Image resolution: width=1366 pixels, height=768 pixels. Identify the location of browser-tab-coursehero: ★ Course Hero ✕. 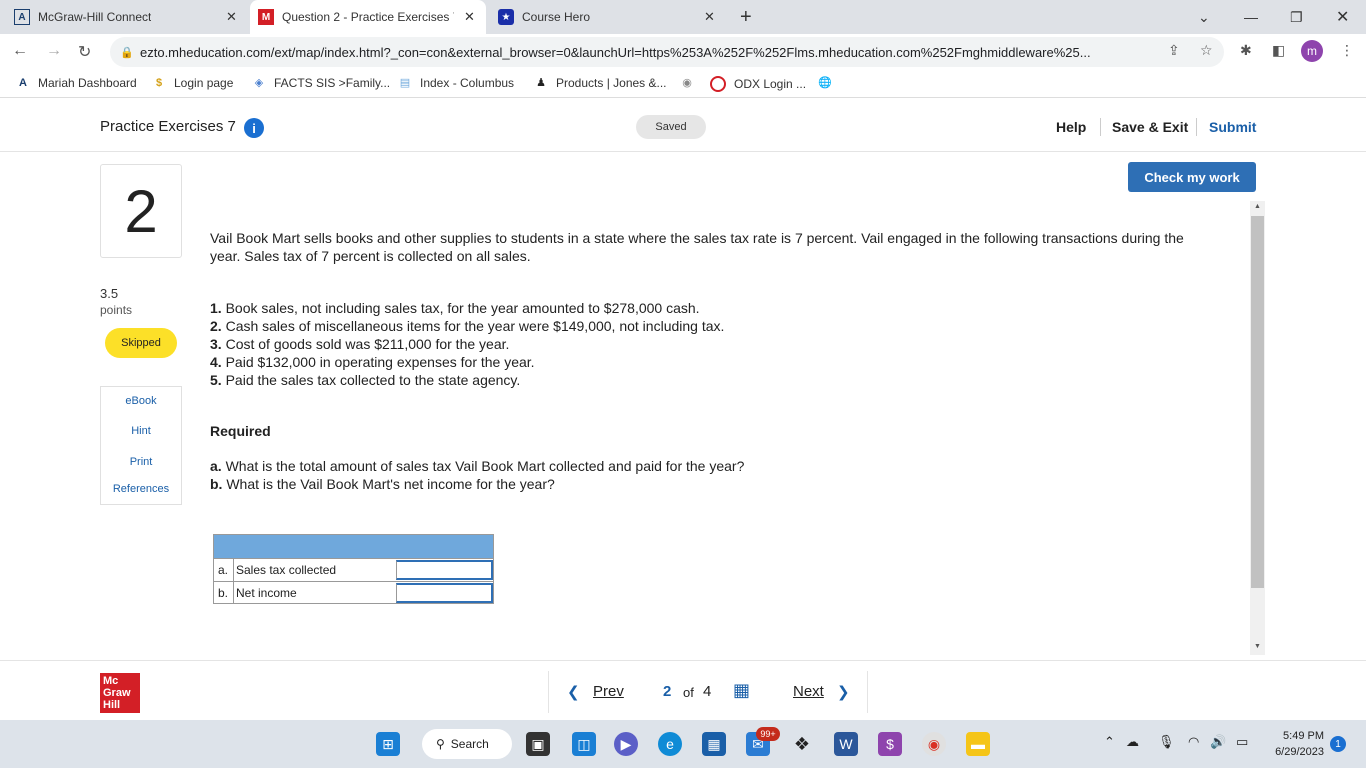
(611, 17).